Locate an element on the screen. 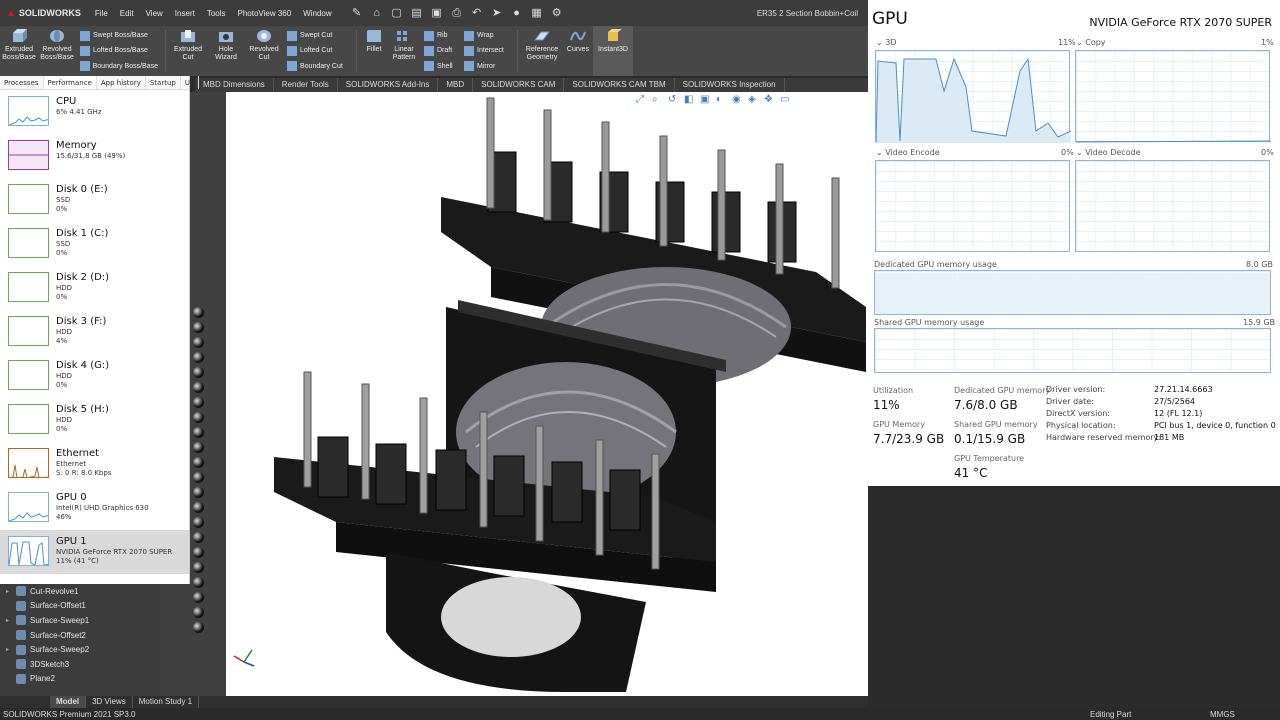 The height and width of the screenshot is (720, 1280). previous-view-icon: ↺ is located at coordinates (673, 100).